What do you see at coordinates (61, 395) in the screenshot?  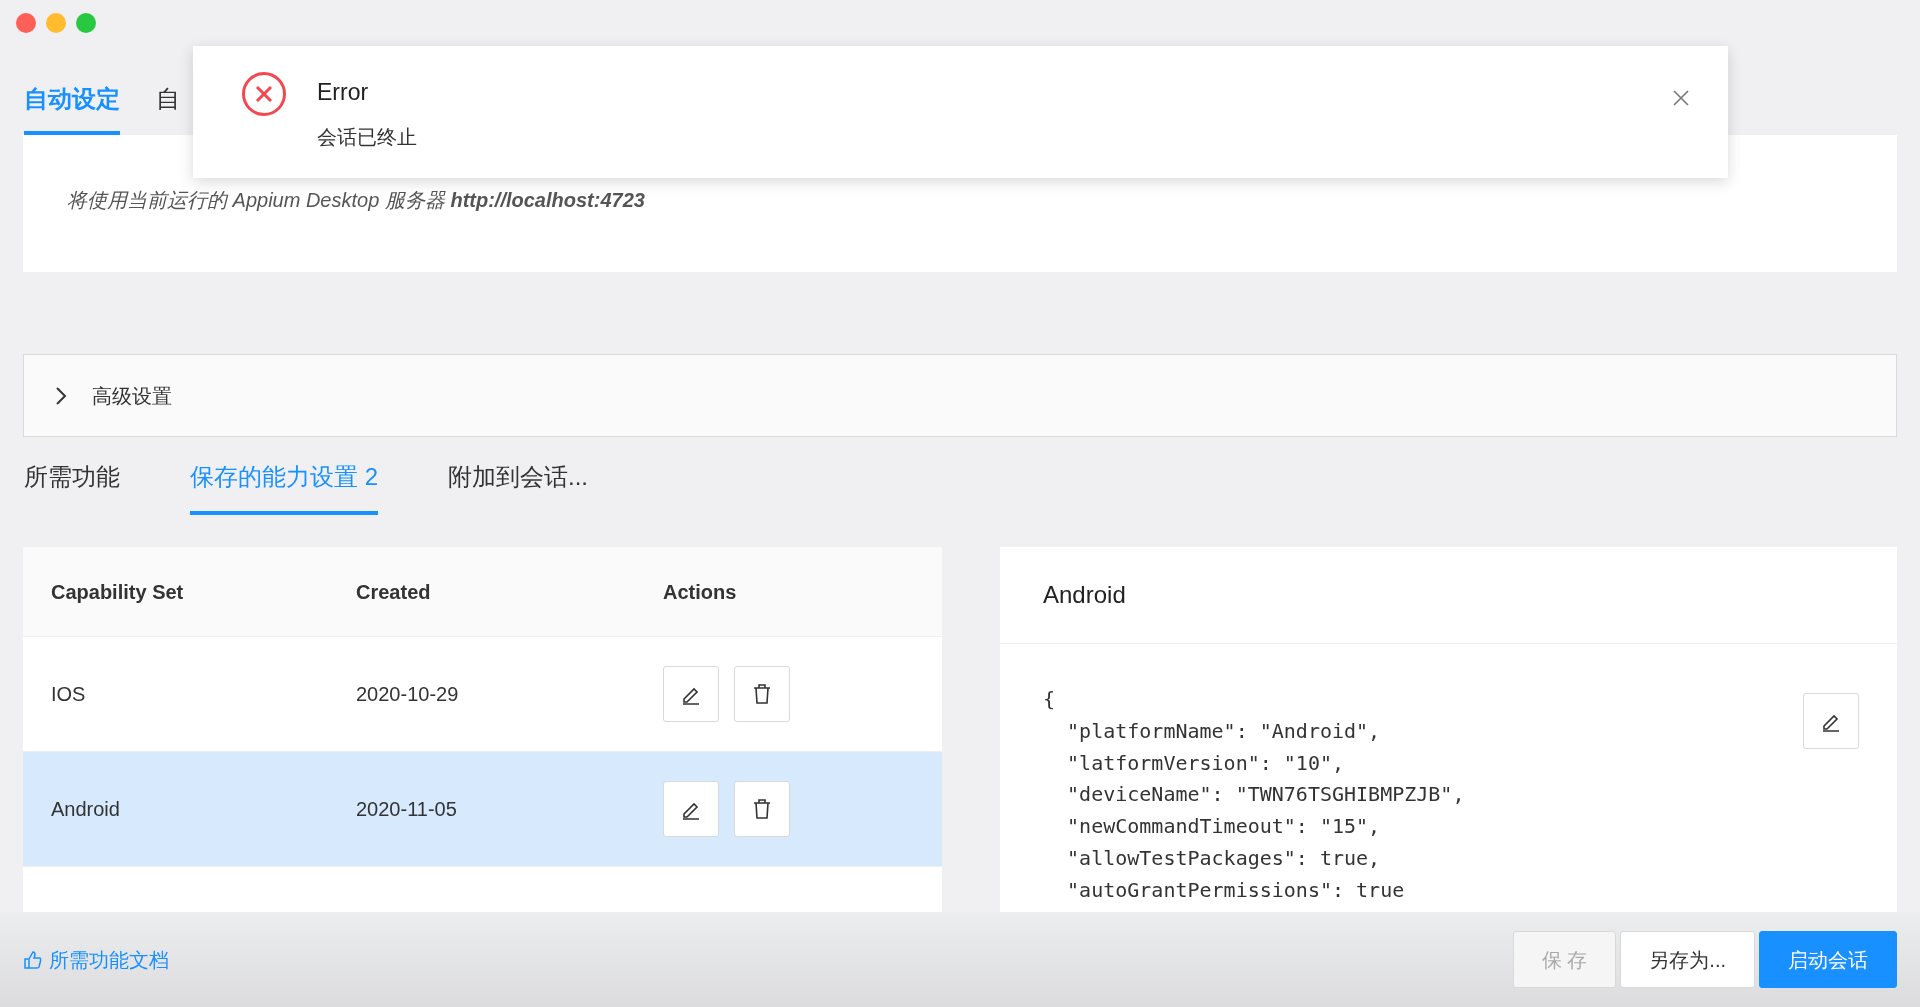 I see `chevron-icon` at bounding box center [61, 395].